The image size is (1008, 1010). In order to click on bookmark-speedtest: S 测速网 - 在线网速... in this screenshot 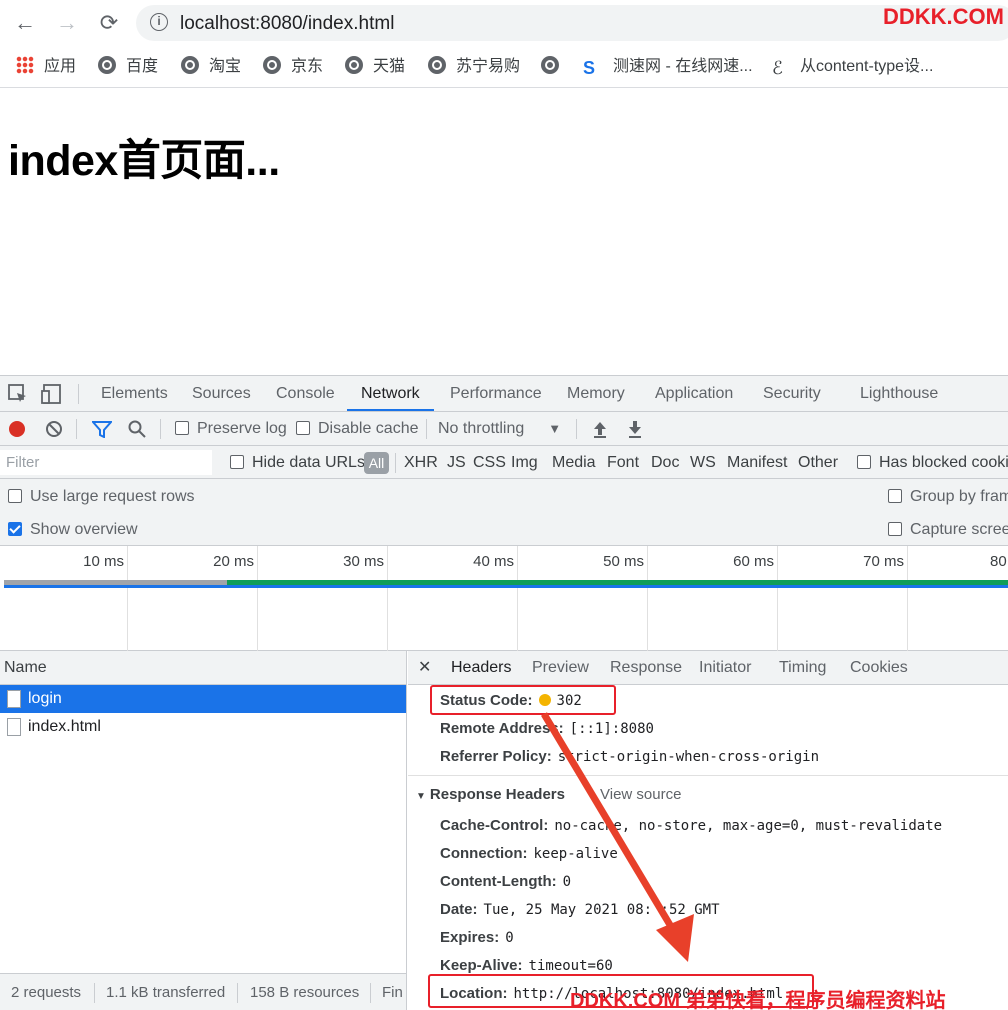, I will do `click(668, 67)`.